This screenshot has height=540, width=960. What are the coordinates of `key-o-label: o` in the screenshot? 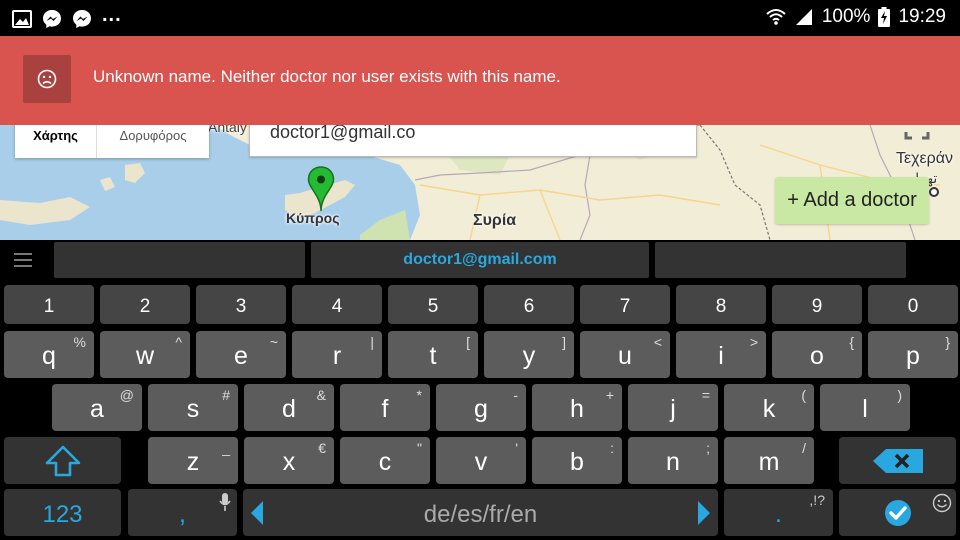 It's located at (817, 356).